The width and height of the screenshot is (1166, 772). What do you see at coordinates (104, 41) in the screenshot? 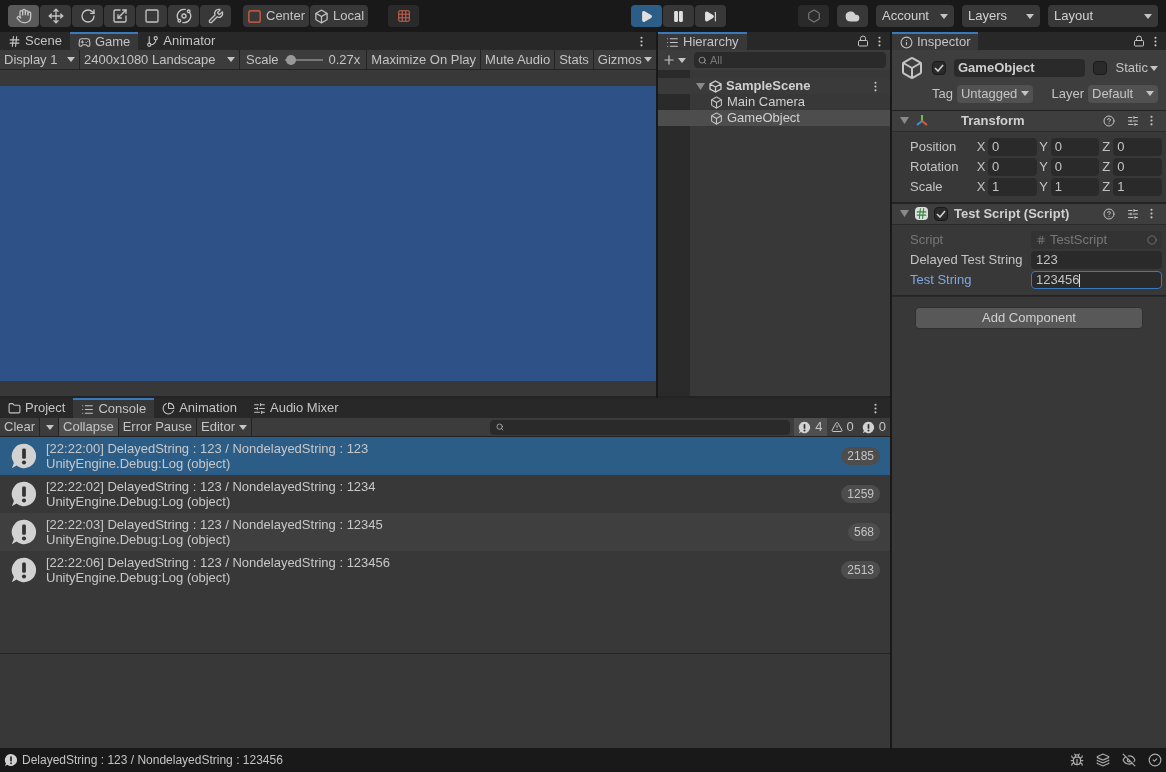
I see `panel-tab: Game` at bounding box center [104, 41].